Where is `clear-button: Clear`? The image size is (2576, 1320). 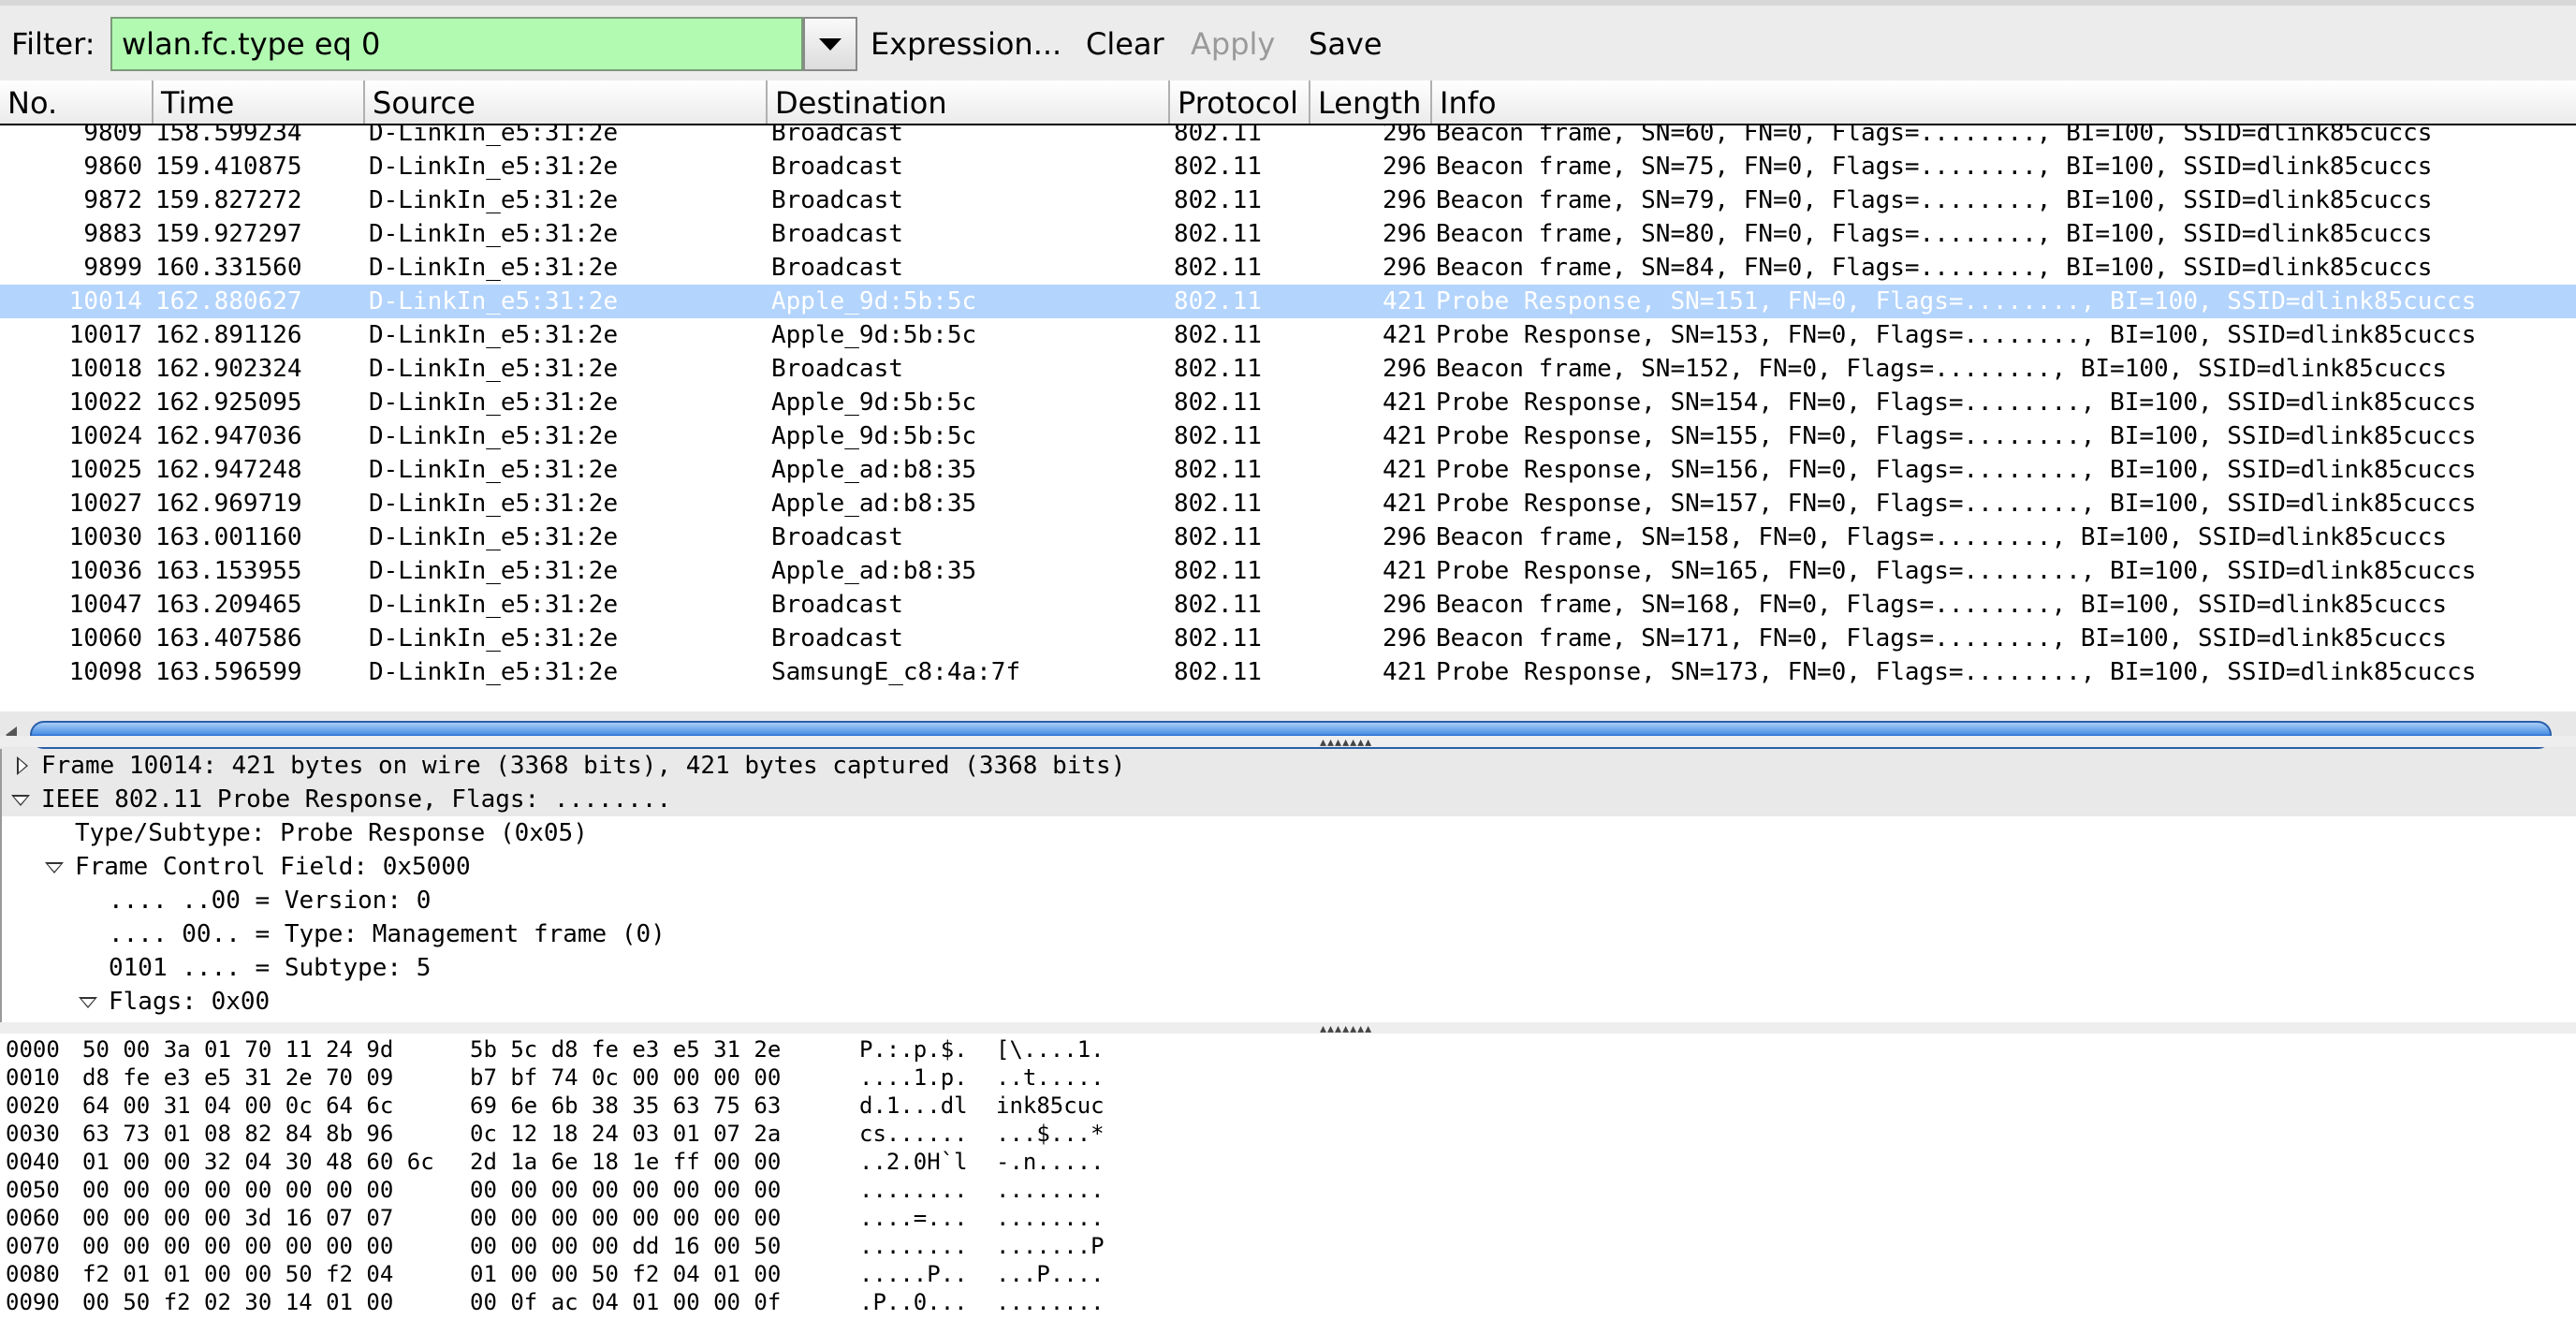 clear-button: Clear is located at coordinates (1125, 44).